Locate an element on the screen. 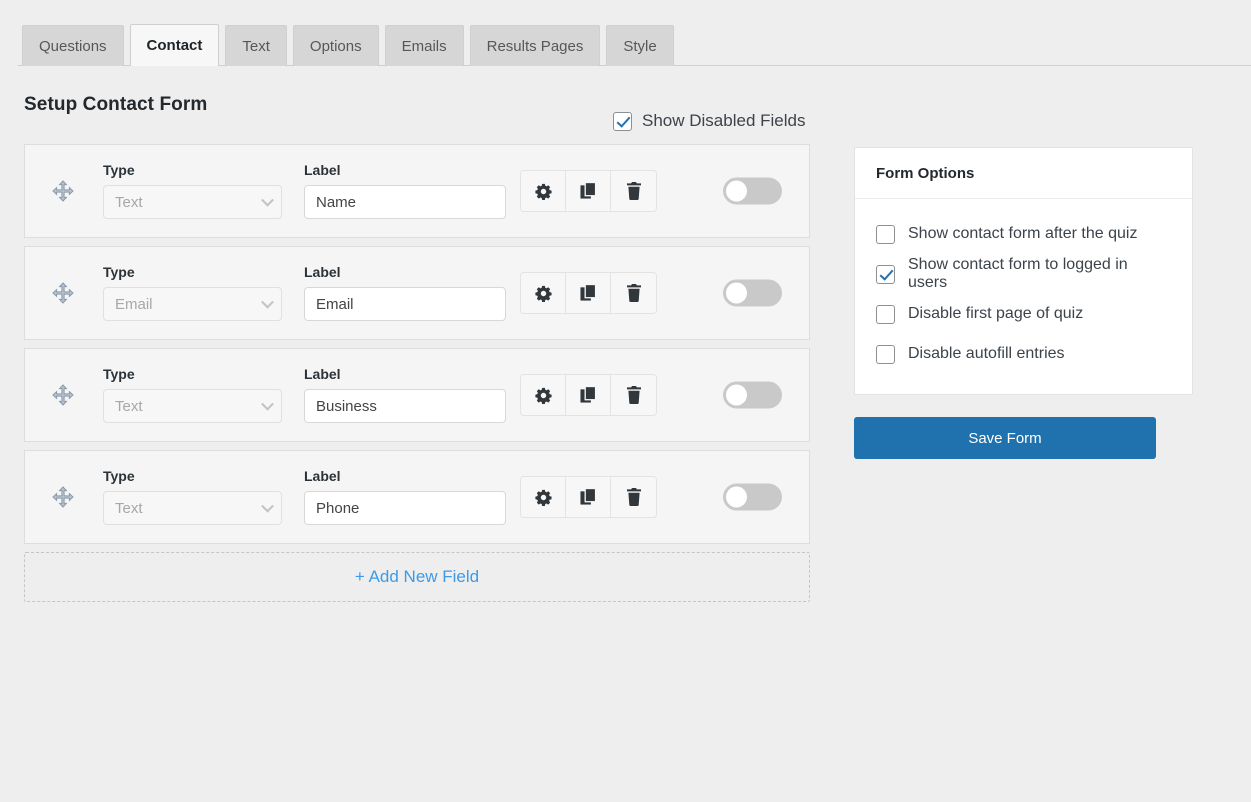  tab-label: Options is located at coordinates (335, 46).